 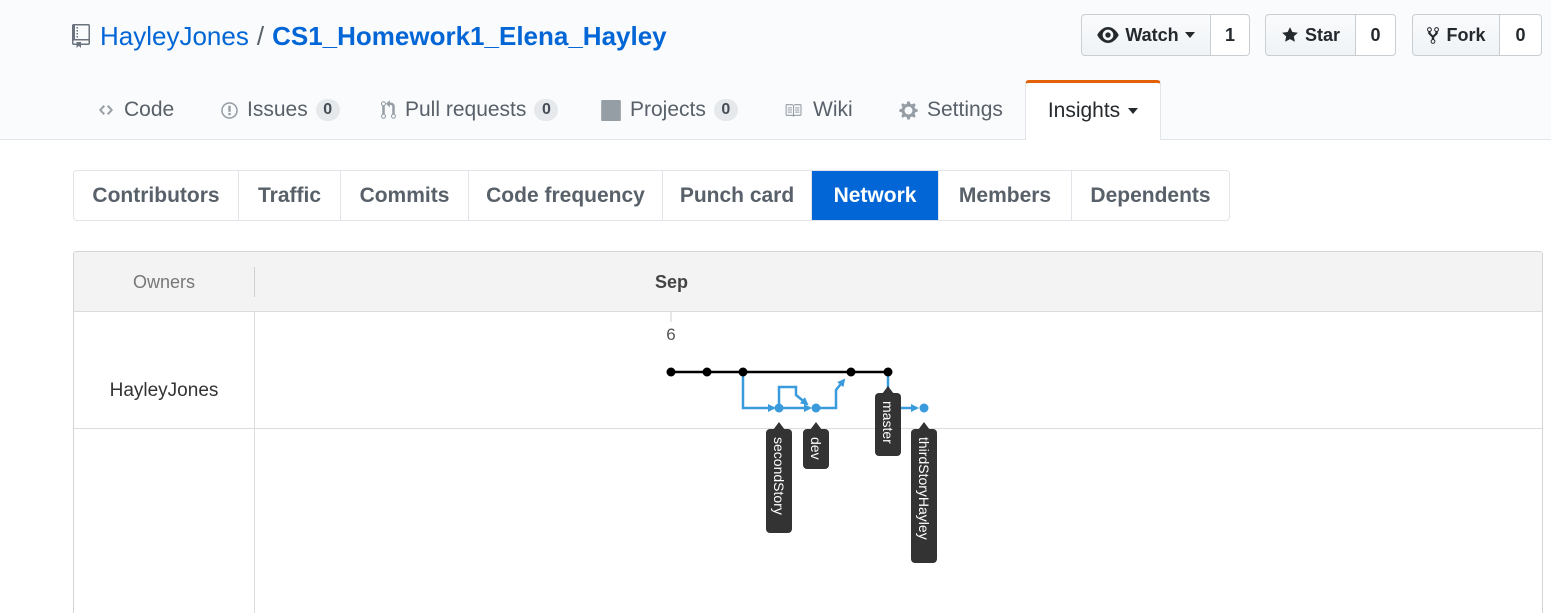 I want to click on repo-title: HayleyJones / CS1_Homework1_Elena_Hayley, so click(x=369, y=36).